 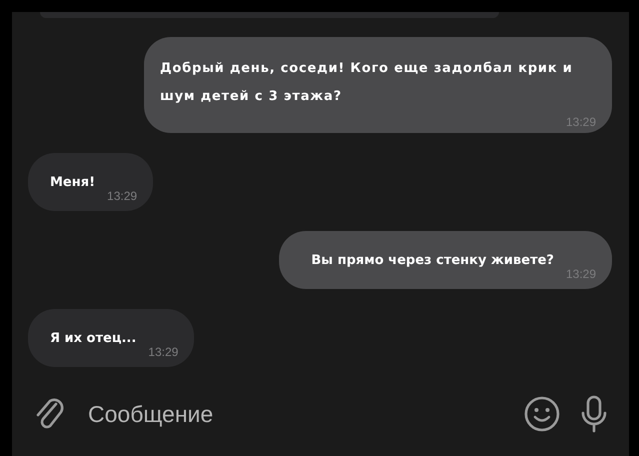 What do you see at coordinates (594, 414) in the screenshot?
I see `microphone-icon` at bounding box center [594, 414].